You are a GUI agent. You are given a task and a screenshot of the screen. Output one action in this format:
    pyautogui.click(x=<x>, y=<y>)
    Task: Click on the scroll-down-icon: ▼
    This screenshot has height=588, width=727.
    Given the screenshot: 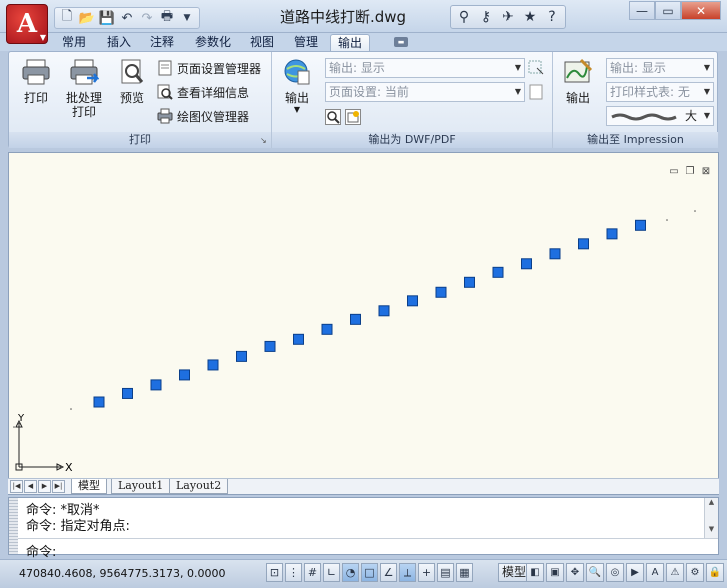 What is the action you would take?
    pyautogui.click(x=711, y=531)
    